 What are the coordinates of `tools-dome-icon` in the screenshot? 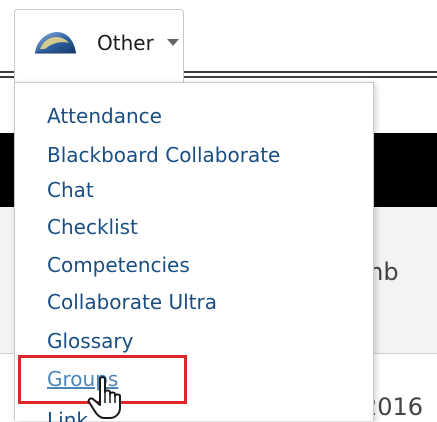 It's located at (55, 43).